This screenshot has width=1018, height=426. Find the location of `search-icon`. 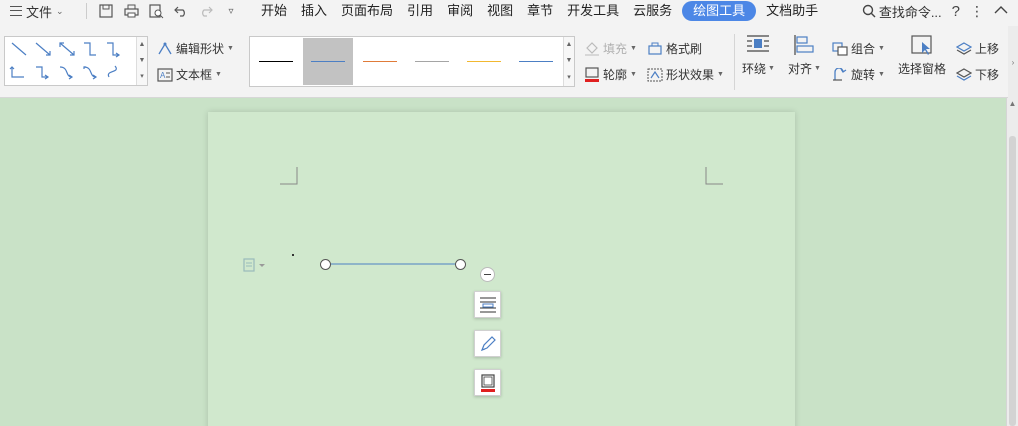

search-icon is located at coordinates (869, 11).